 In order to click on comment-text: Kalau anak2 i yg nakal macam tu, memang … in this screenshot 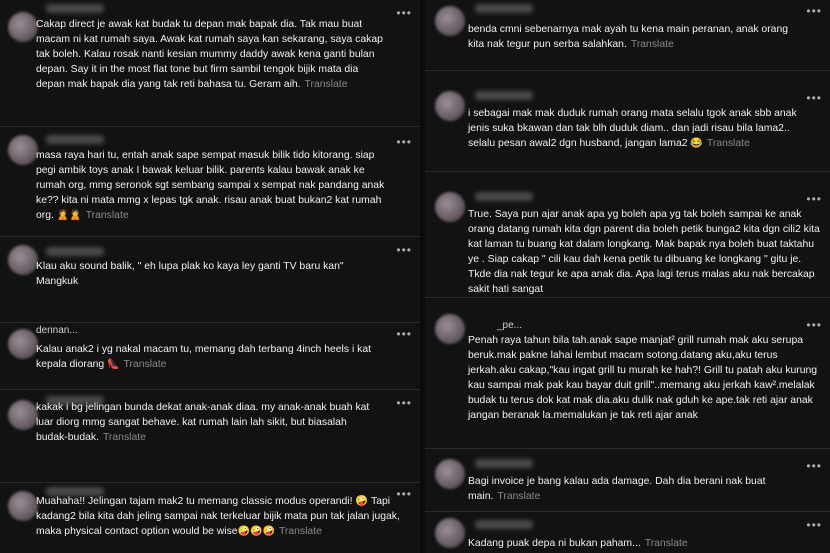, I will do `click(211, 357)`.